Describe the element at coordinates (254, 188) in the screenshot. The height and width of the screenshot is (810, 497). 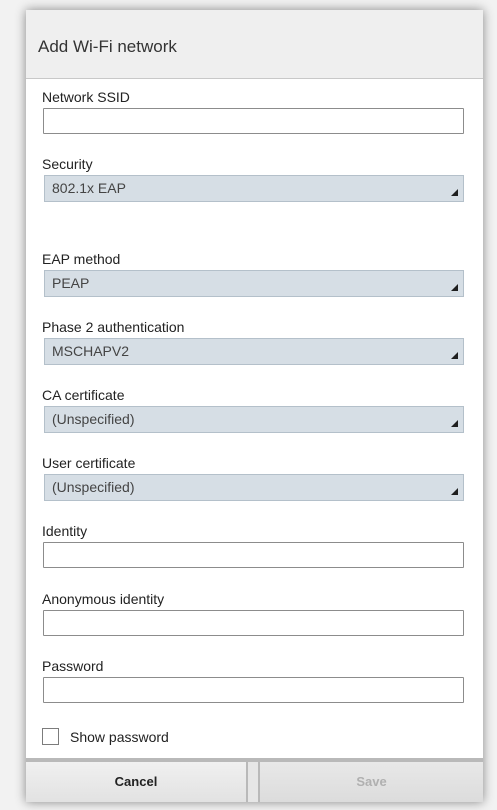
I see `security-spinner: 802.1x EAP` at that location.